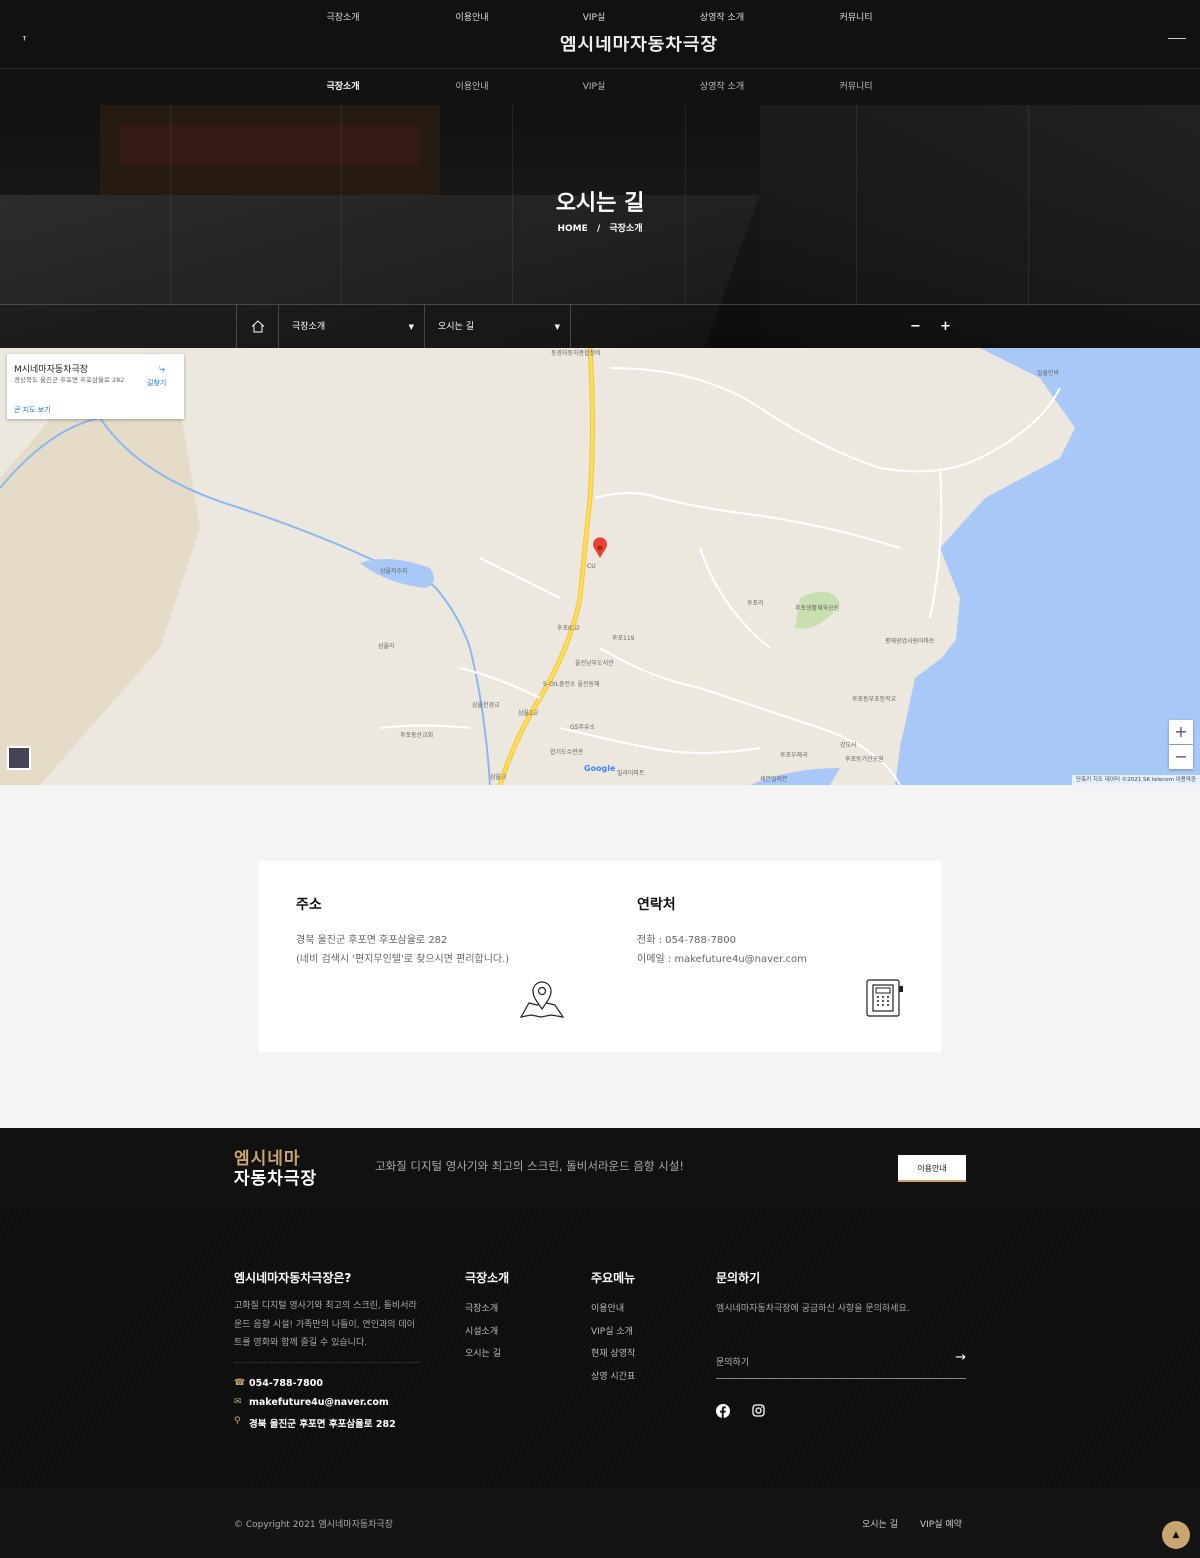  Describe the element at coordinates (1177, 38) in the screenshot. I see `hamburger-icon` at that location.